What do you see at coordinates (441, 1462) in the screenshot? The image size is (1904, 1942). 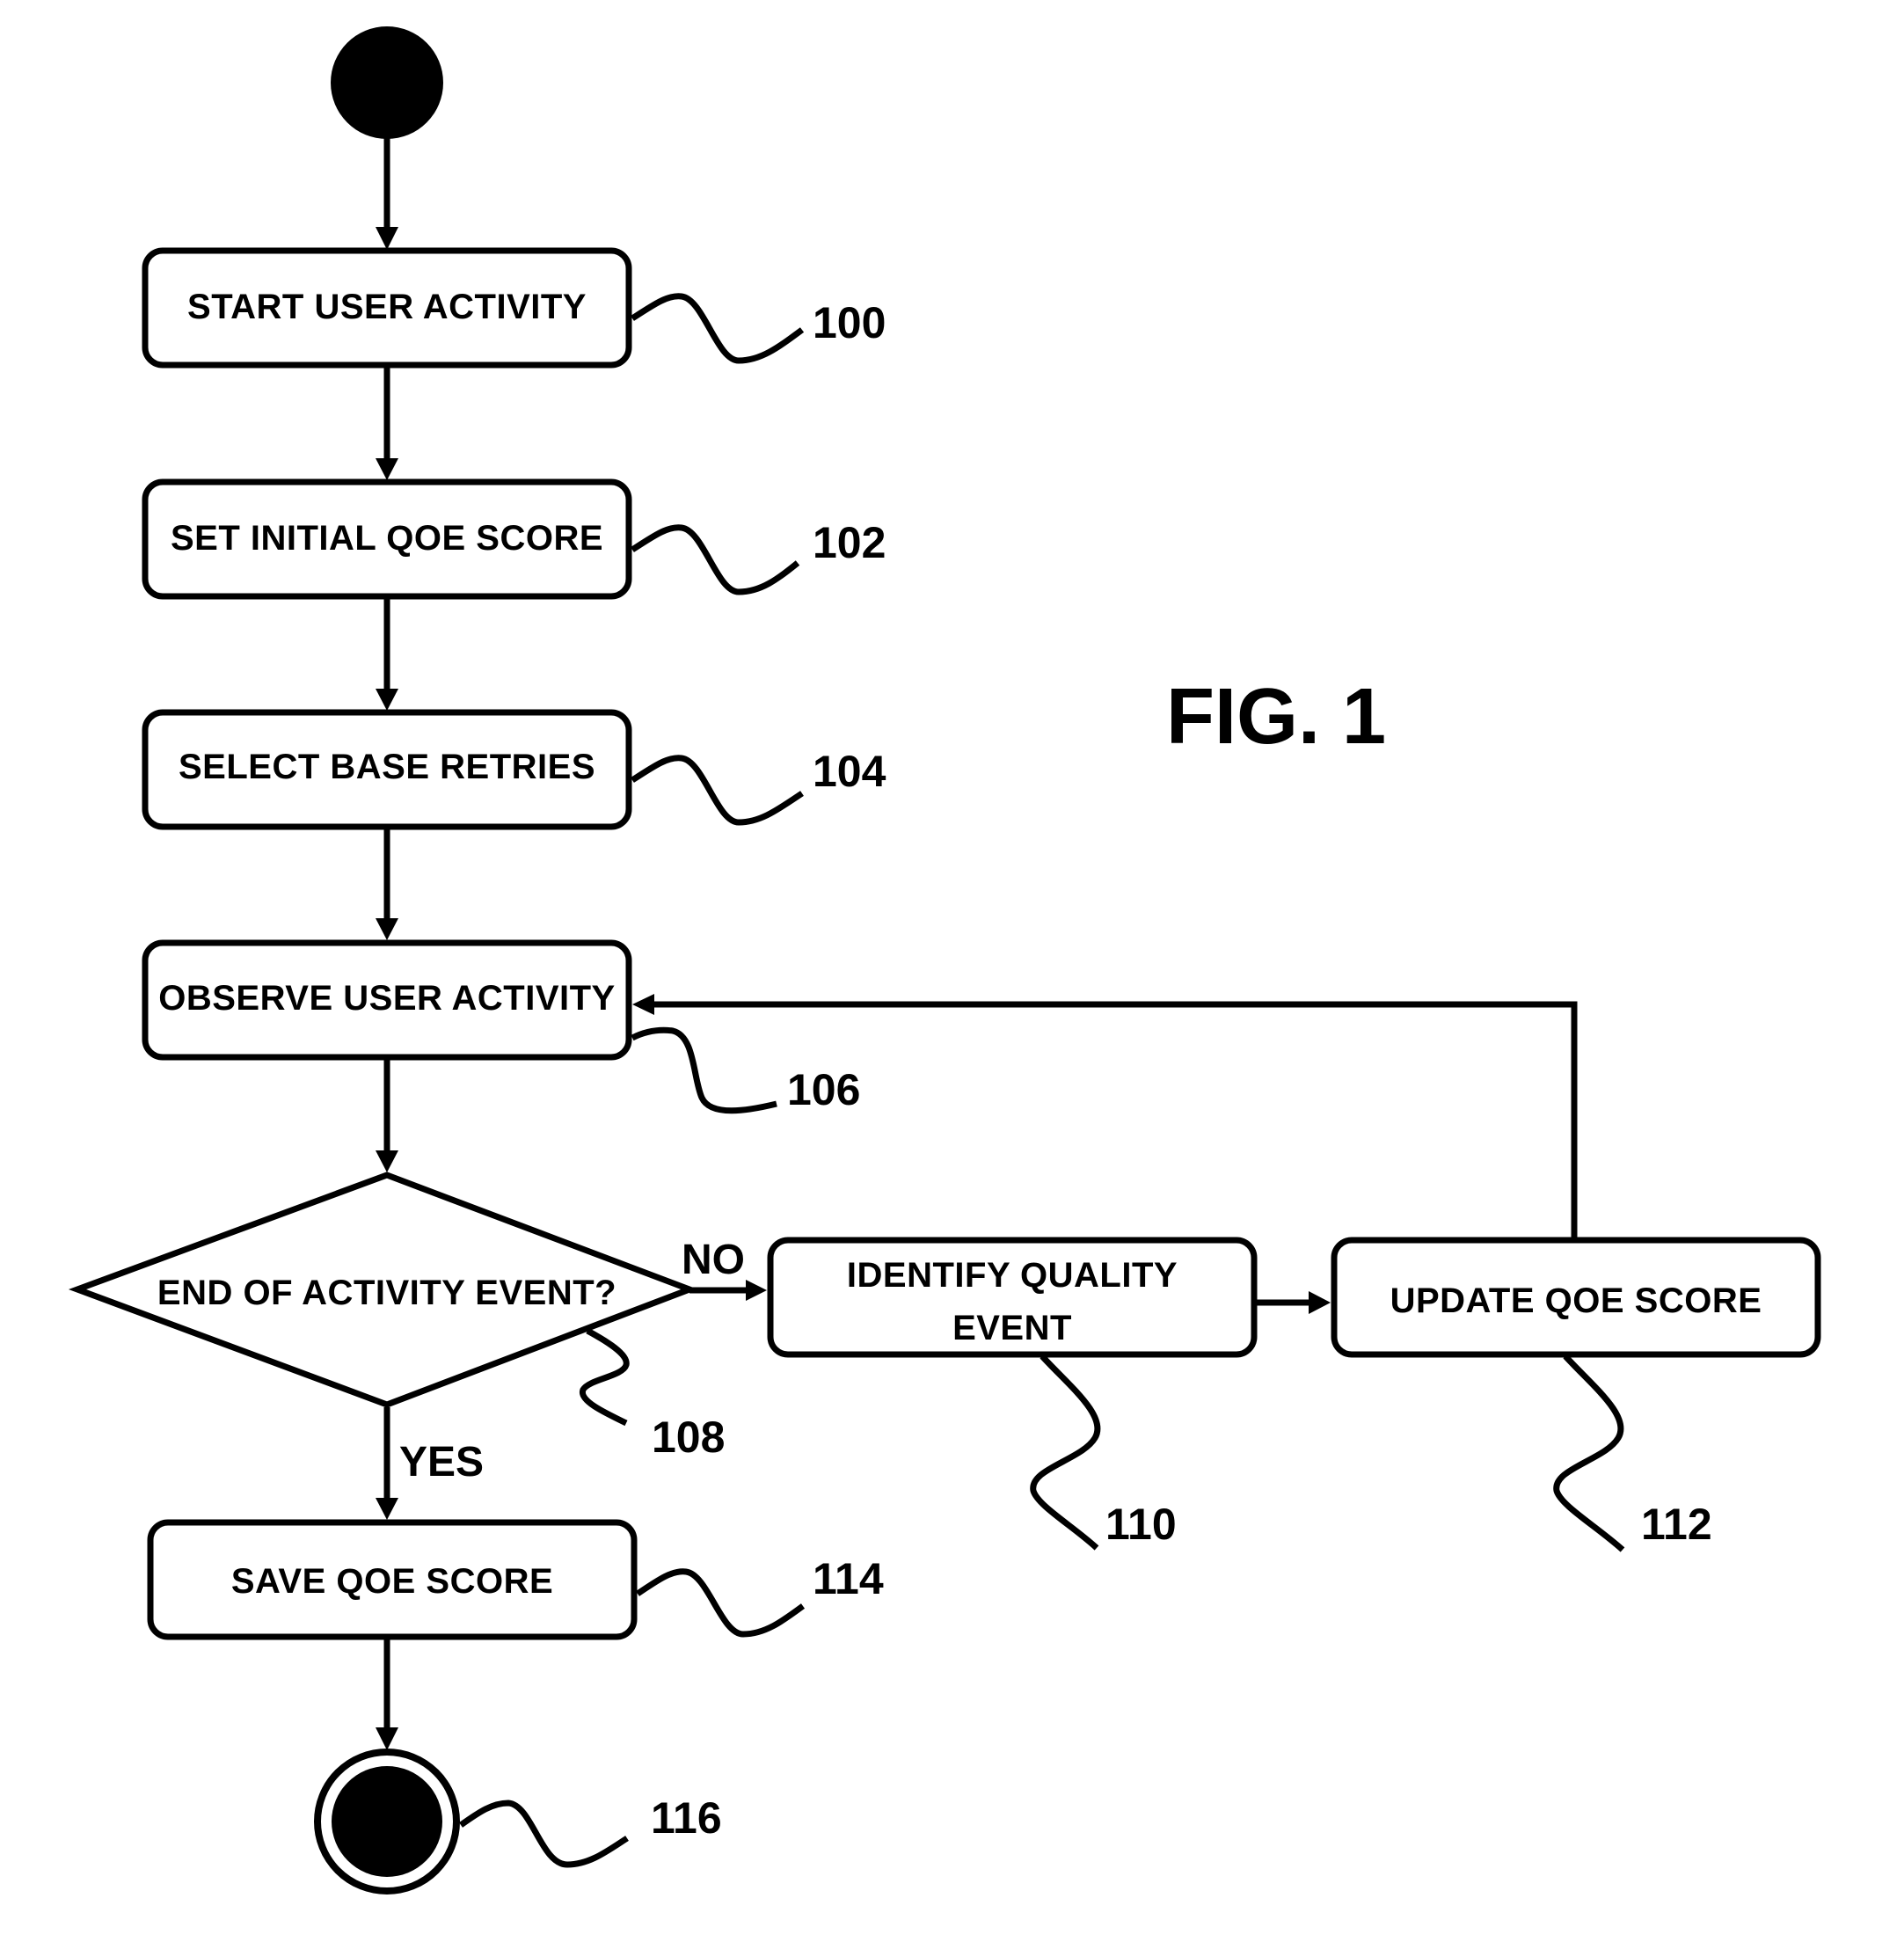 I see `branch-label-yes: YES` at bounding box center [441, 1462].